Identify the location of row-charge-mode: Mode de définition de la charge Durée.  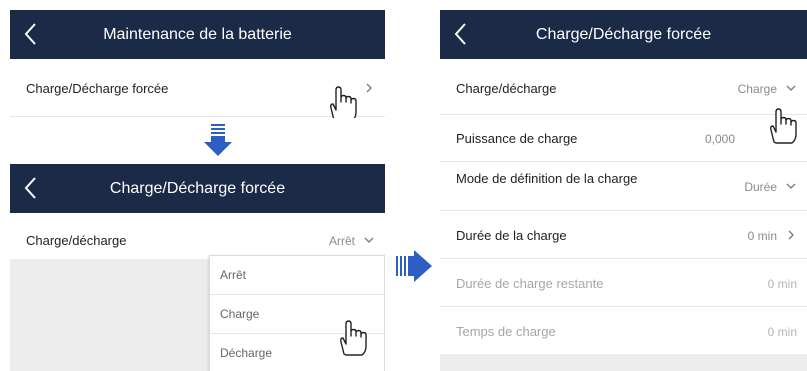
(623, 186).